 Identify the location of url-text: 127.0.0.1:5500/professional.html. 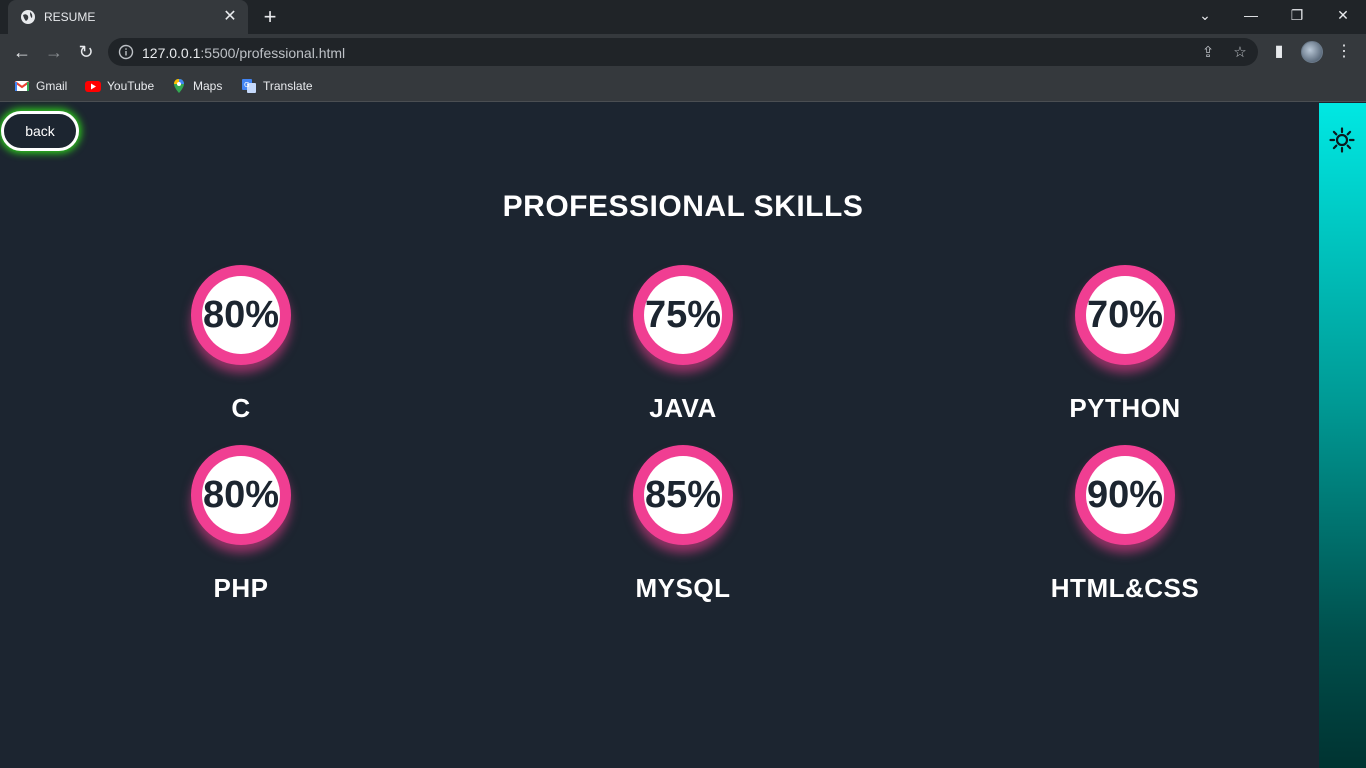
(243, 53).